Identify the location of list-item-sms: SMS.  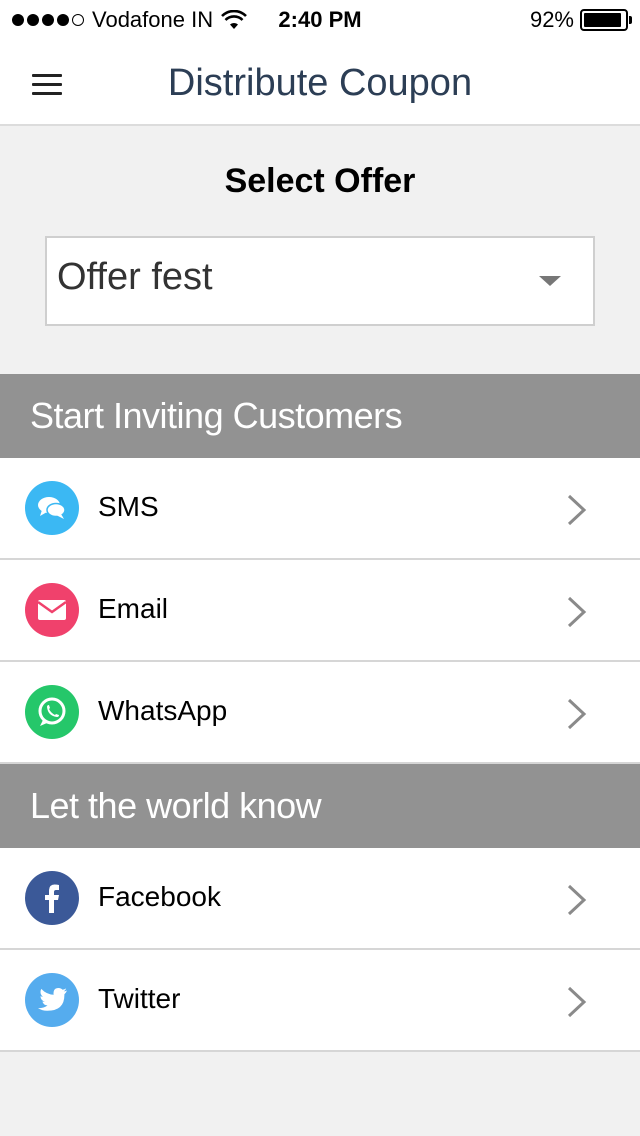
(320, 509).